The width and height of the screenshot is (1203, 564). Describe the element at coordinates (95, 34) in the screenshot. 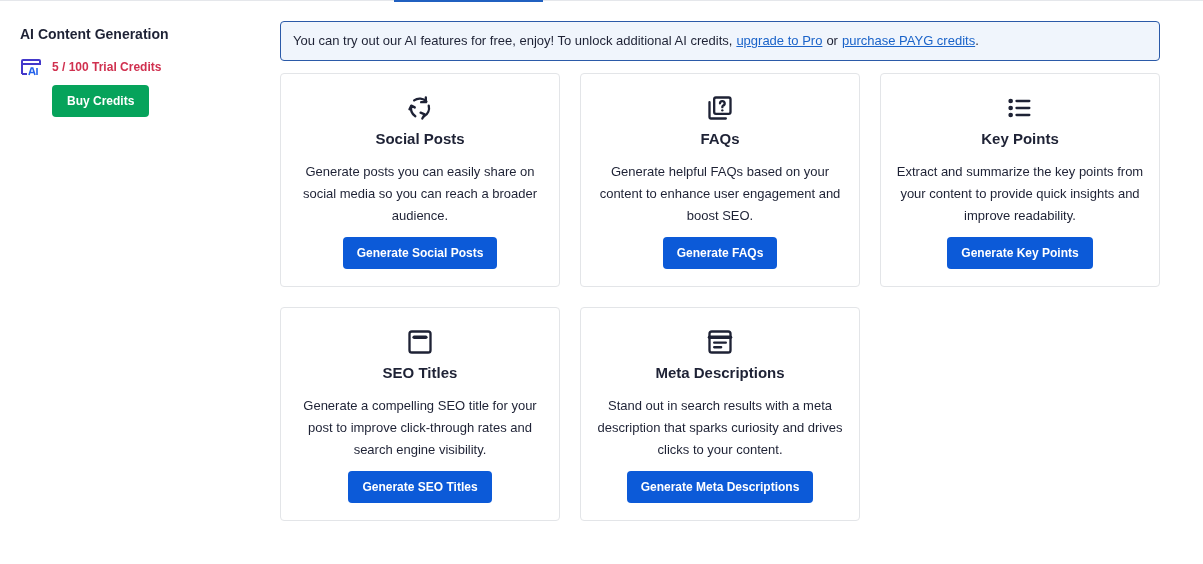

I see `sidebar-title: AI Content Generation` at that location.